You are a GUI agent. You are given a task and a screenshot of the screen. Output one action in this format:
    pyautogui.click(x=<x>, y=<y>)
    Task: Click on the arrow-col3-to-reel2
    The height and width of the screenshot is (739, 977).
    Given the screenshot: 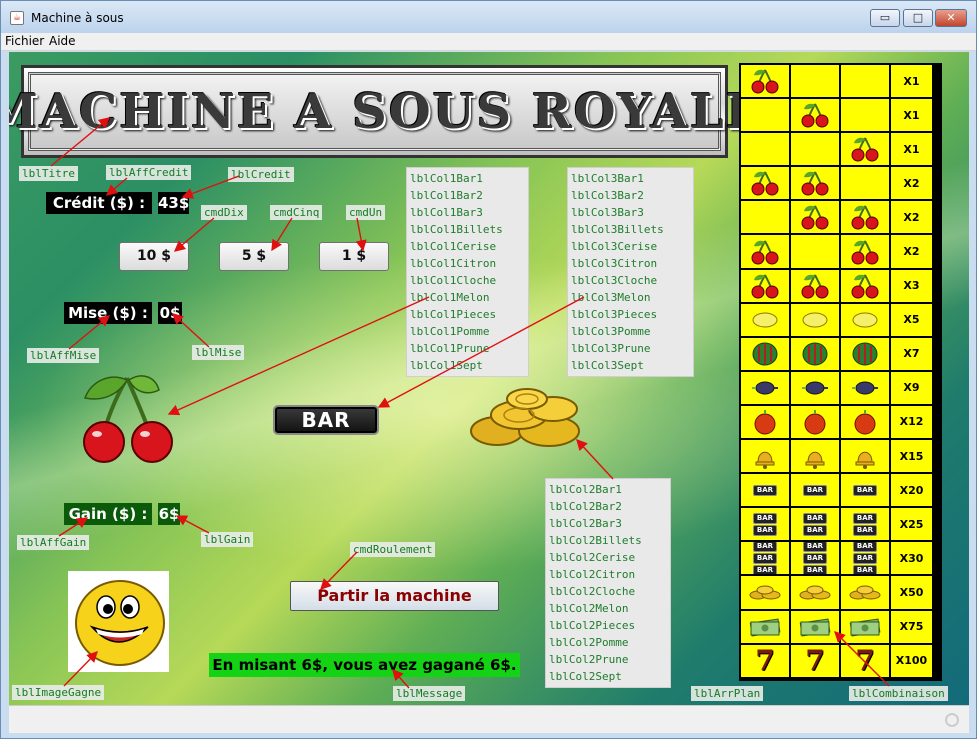 What is the action you would take?
    pyautogui.click(x=481, y=352)
    